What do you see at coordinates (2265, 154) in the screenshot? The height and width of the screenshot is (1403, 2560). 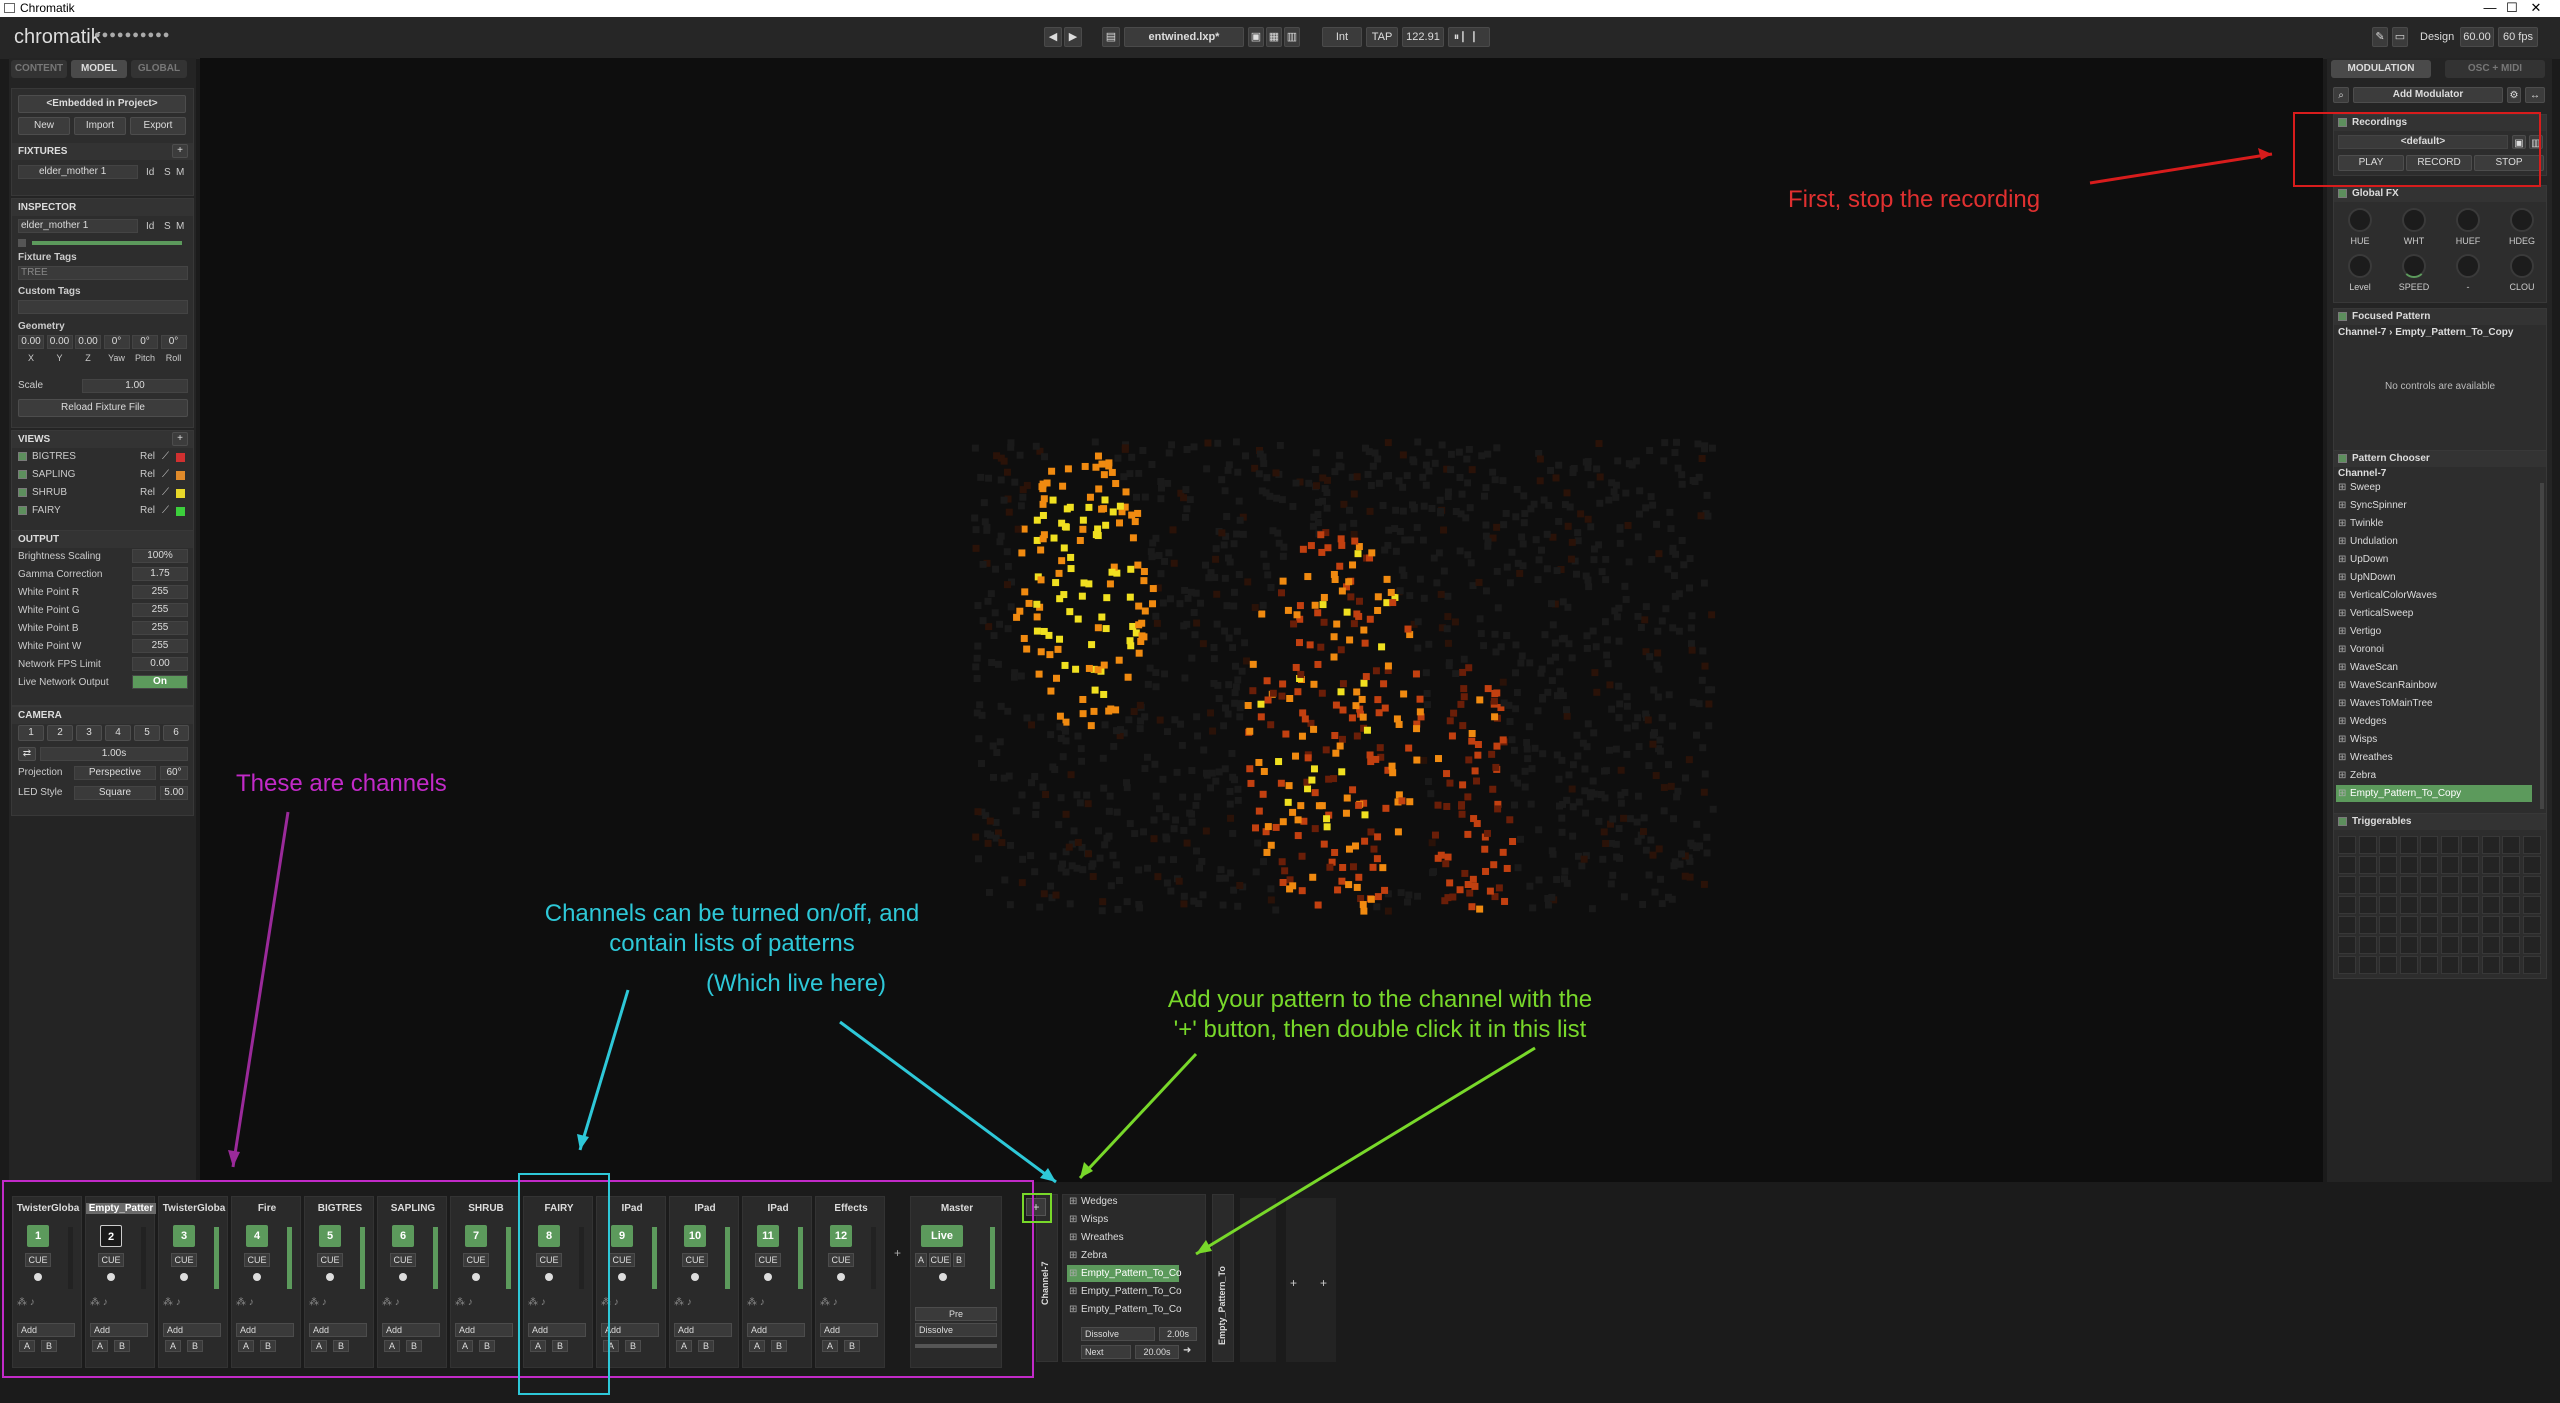 I see `red-arrowhead` at bounding box center [2265, 154].